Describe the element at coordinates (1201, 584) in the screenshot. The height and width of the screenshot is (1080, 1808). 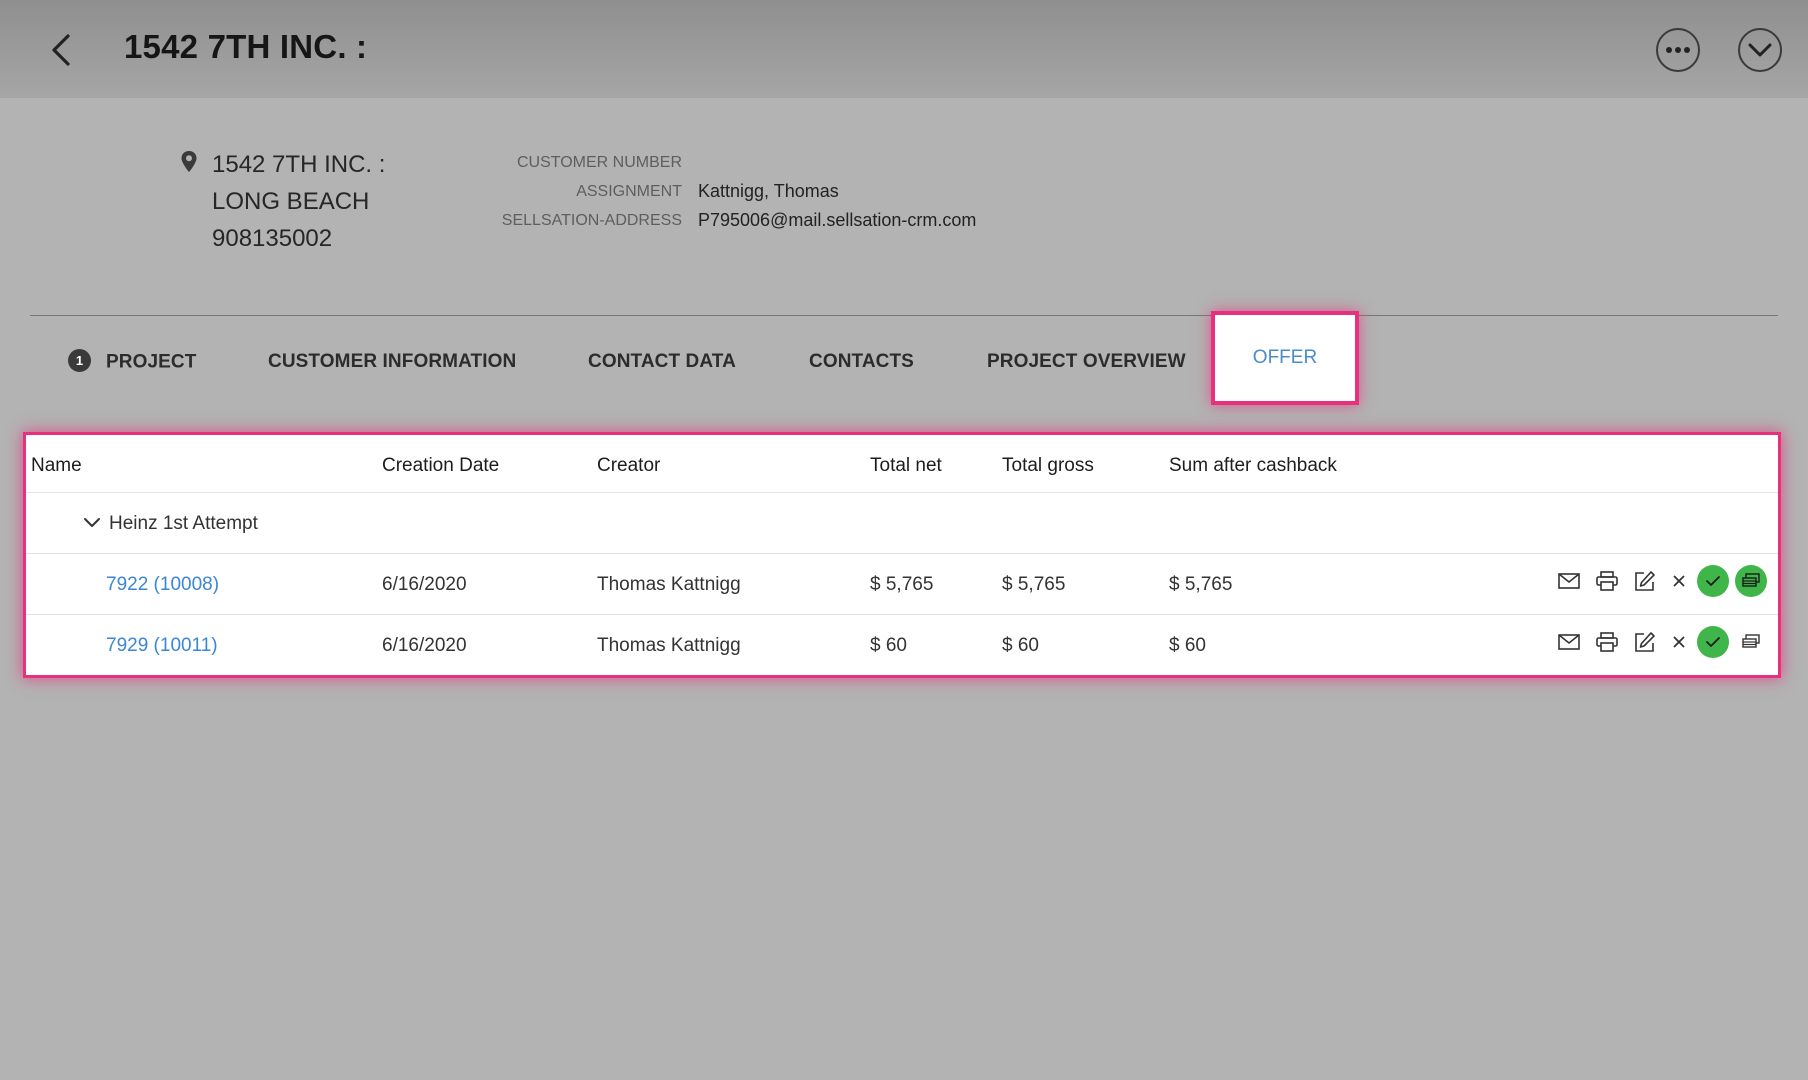
I see `sum-after-cashback: $ 5,765` at that location.